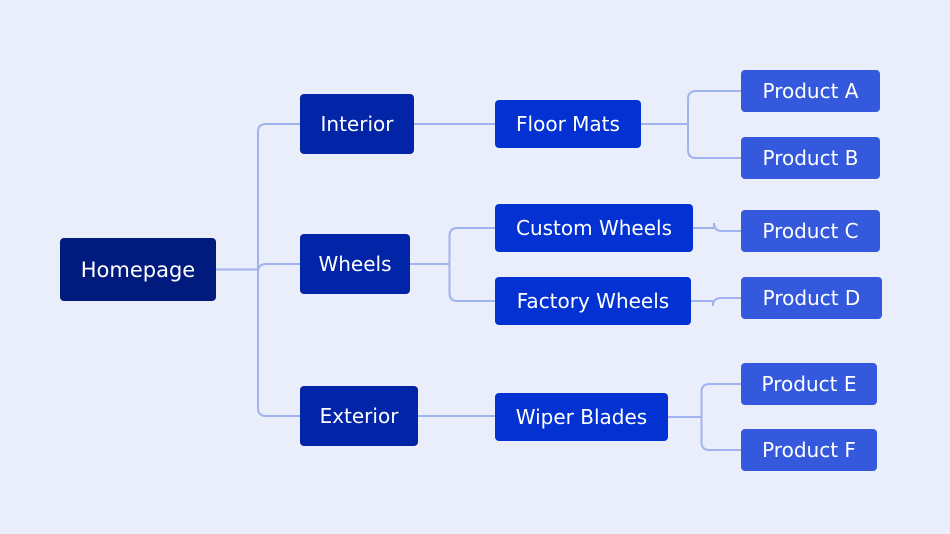 This screenshot has width=950, height=534. What do you see at coordinates (138, 269) in the screenshot?
I see `node-homepage: Homepage` at bounding box center [138, 269].